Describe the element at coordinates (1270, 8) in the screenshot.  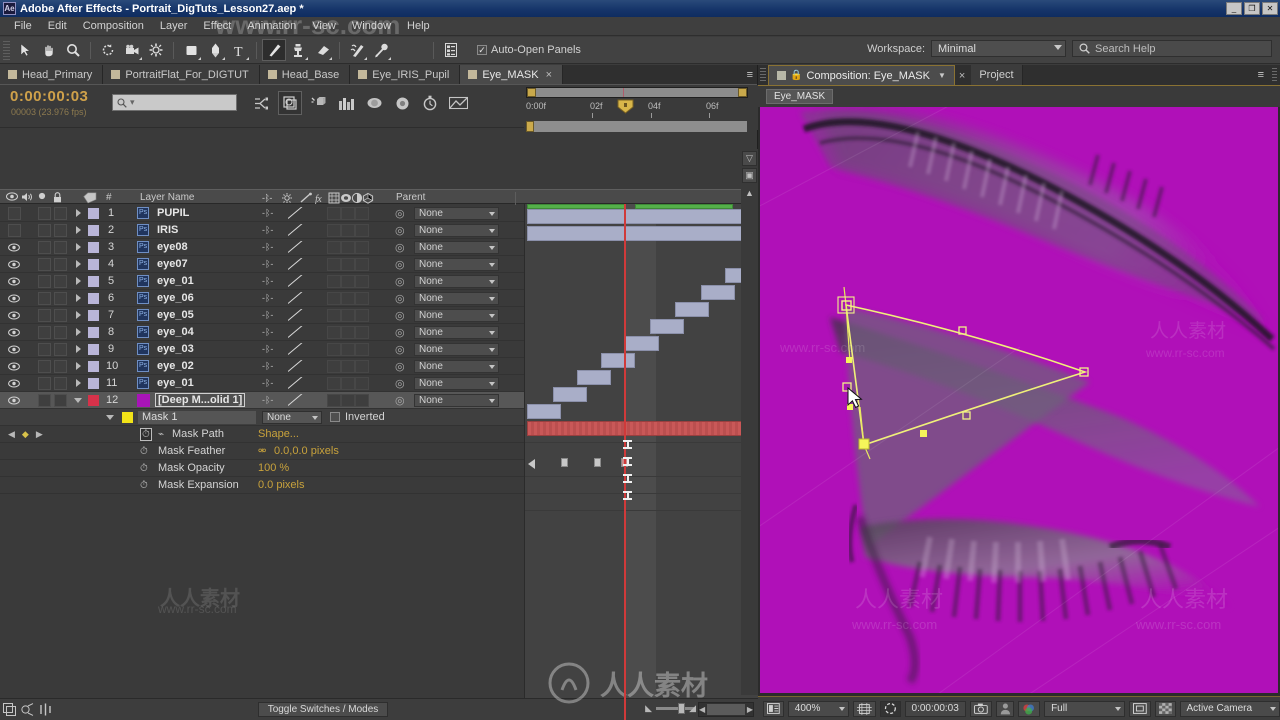
I see `close-button: ✕` at that location.